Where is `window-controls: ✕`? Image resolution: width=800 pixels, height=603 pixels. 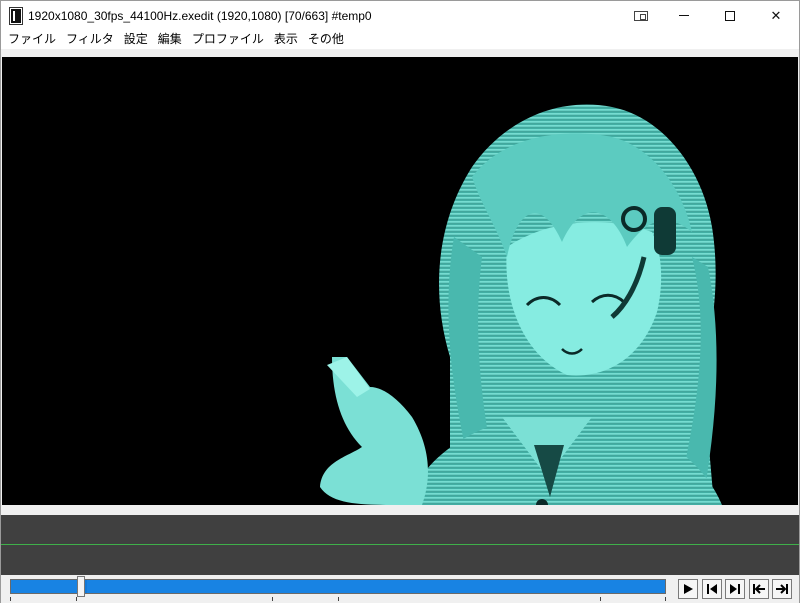 window-controls: ✕ is located at coordinates (710, 15).